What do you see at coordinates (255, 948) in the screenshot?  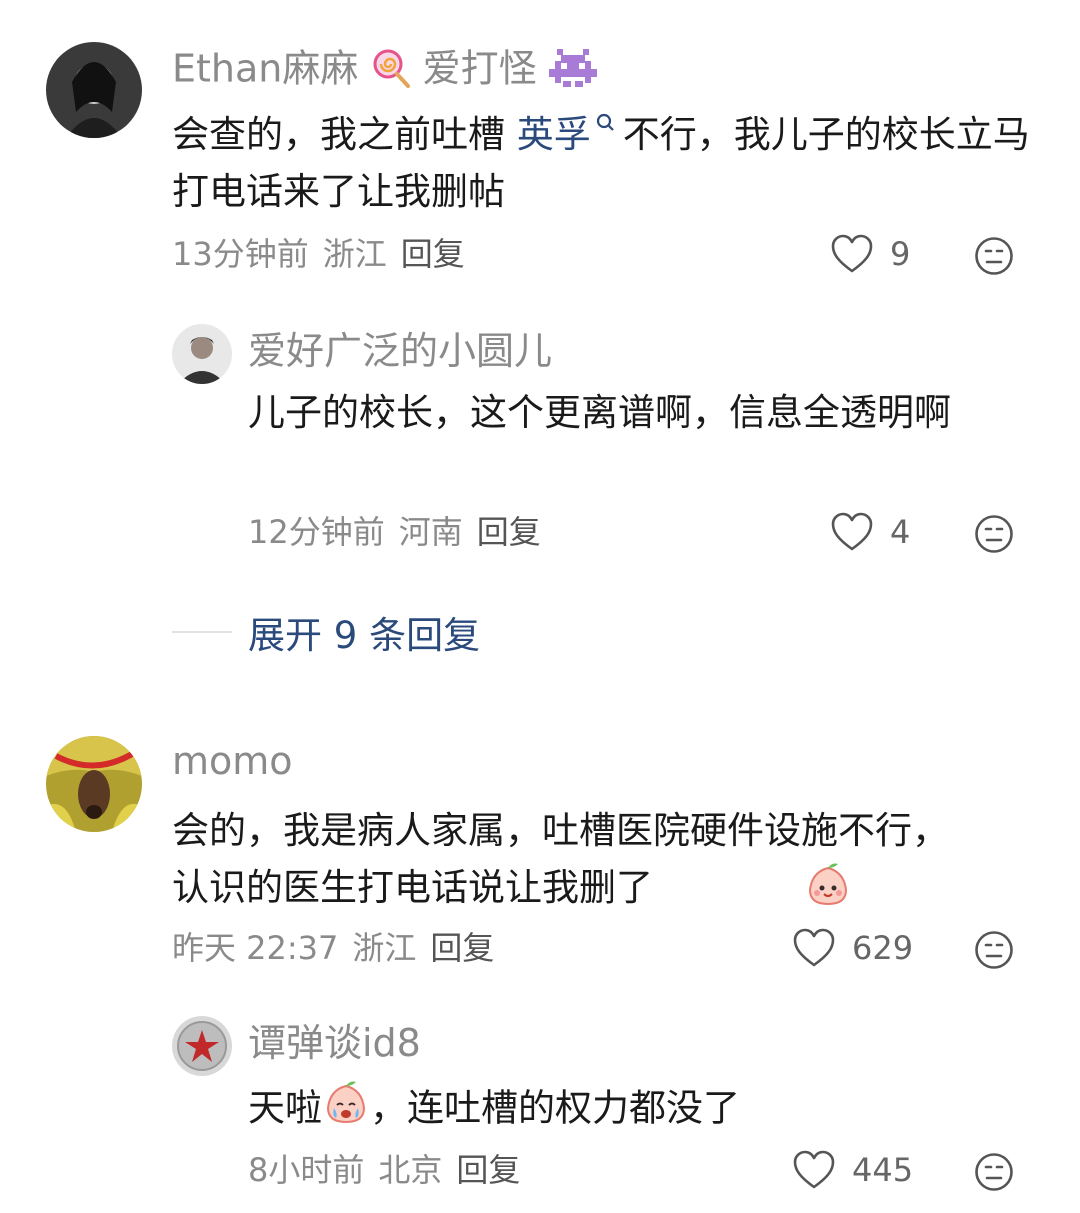 I see `comment-time: 昨天 22:37` at bounding box center [255, 948].